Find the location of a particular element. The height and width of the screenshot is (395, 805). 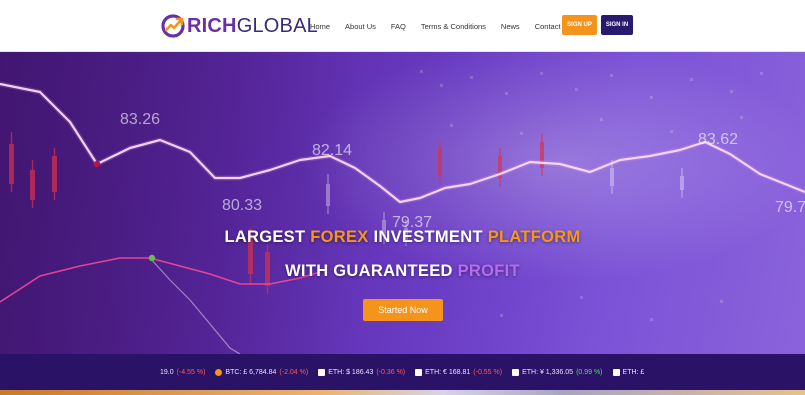

started-now-button: Started Now is located at coordinates (403, 310).